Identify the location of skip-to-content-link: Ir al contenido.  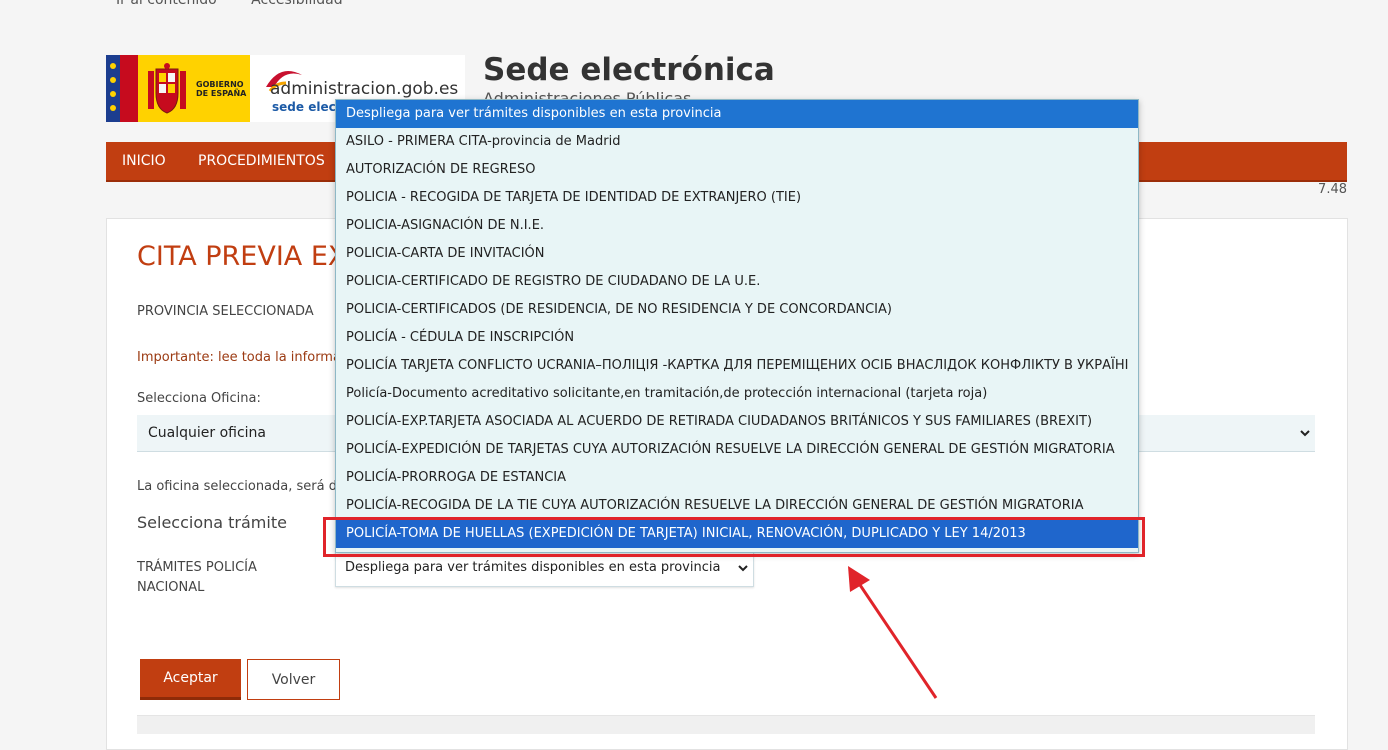
(166, 4).